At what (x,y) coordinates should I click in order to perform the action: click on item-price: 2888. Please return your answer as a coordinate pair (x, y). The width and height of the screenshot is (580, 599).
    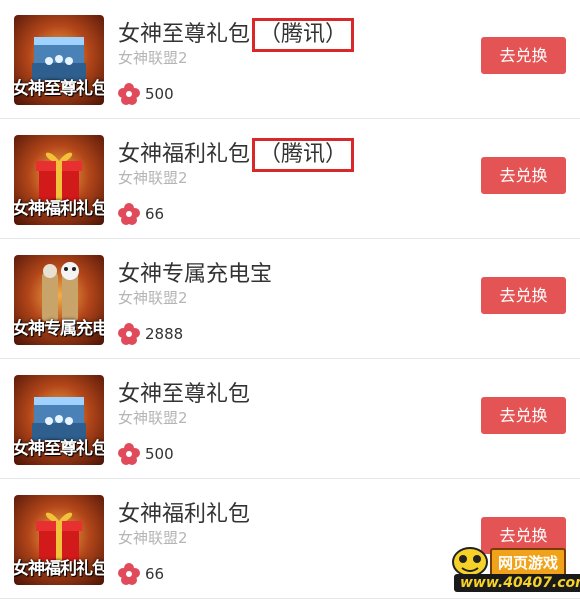
    Looking at the image, I should click on (150, 334).